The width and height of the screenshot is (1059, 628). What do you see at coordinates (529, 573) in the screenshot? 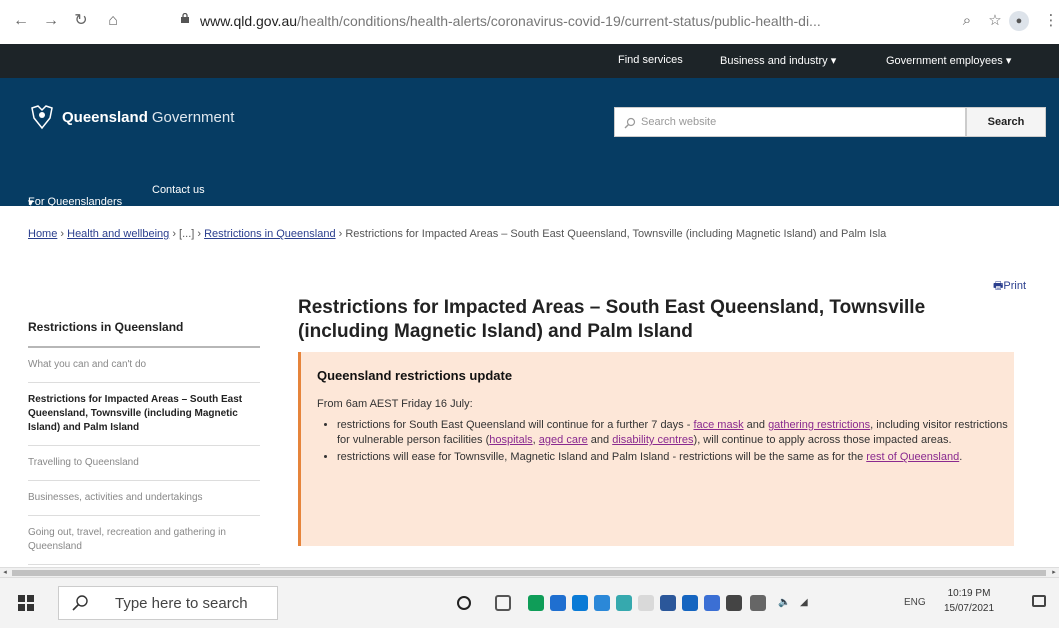
I see `scrollbar-thumb` at bounding box center [529, 573].